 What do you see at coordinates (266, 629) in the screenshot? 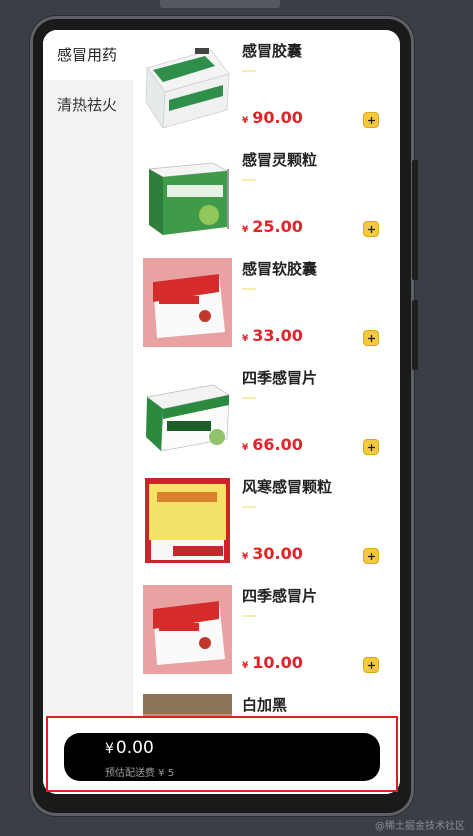
I see `product-item: 四季感冒片 ¥10.00` at bounding box center [266, 629].